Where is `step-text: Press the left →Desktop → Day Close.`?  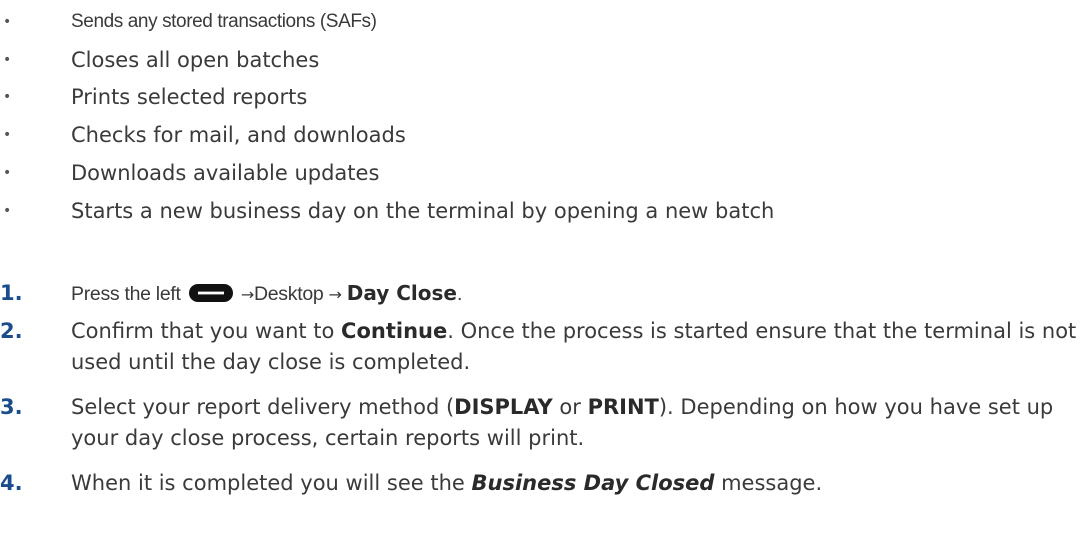
step-text: Press the left →Desktop → Day Close. is located at coordinates (576, 294).